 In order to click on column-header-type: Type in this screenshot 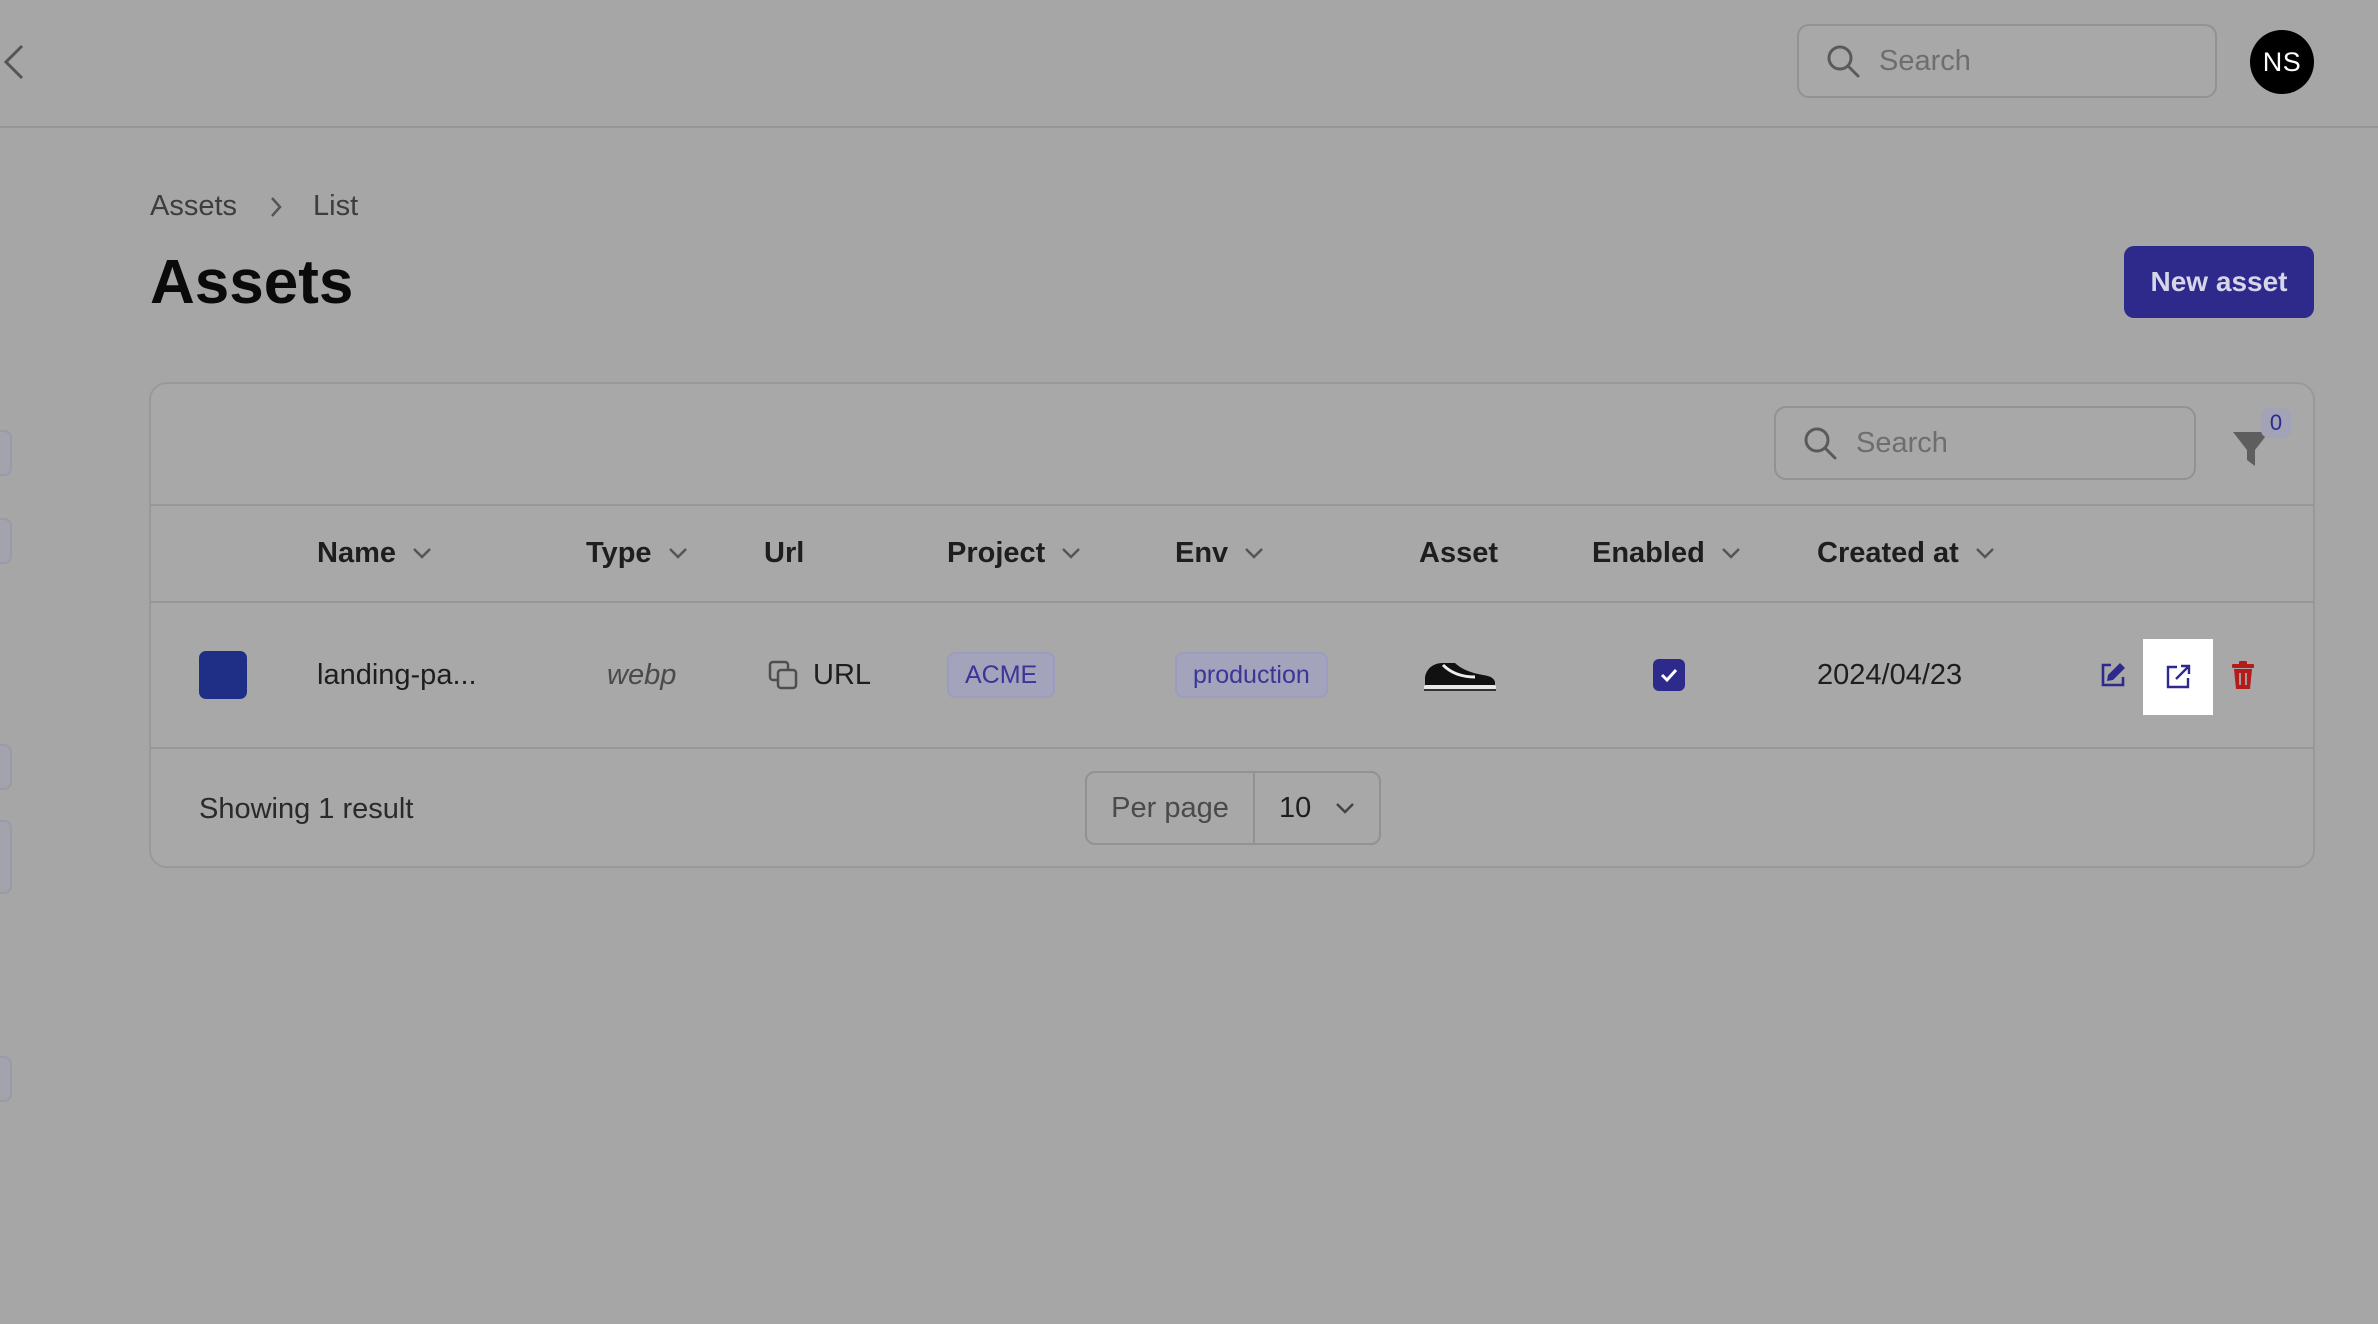, I will do `click(637, 553)`.